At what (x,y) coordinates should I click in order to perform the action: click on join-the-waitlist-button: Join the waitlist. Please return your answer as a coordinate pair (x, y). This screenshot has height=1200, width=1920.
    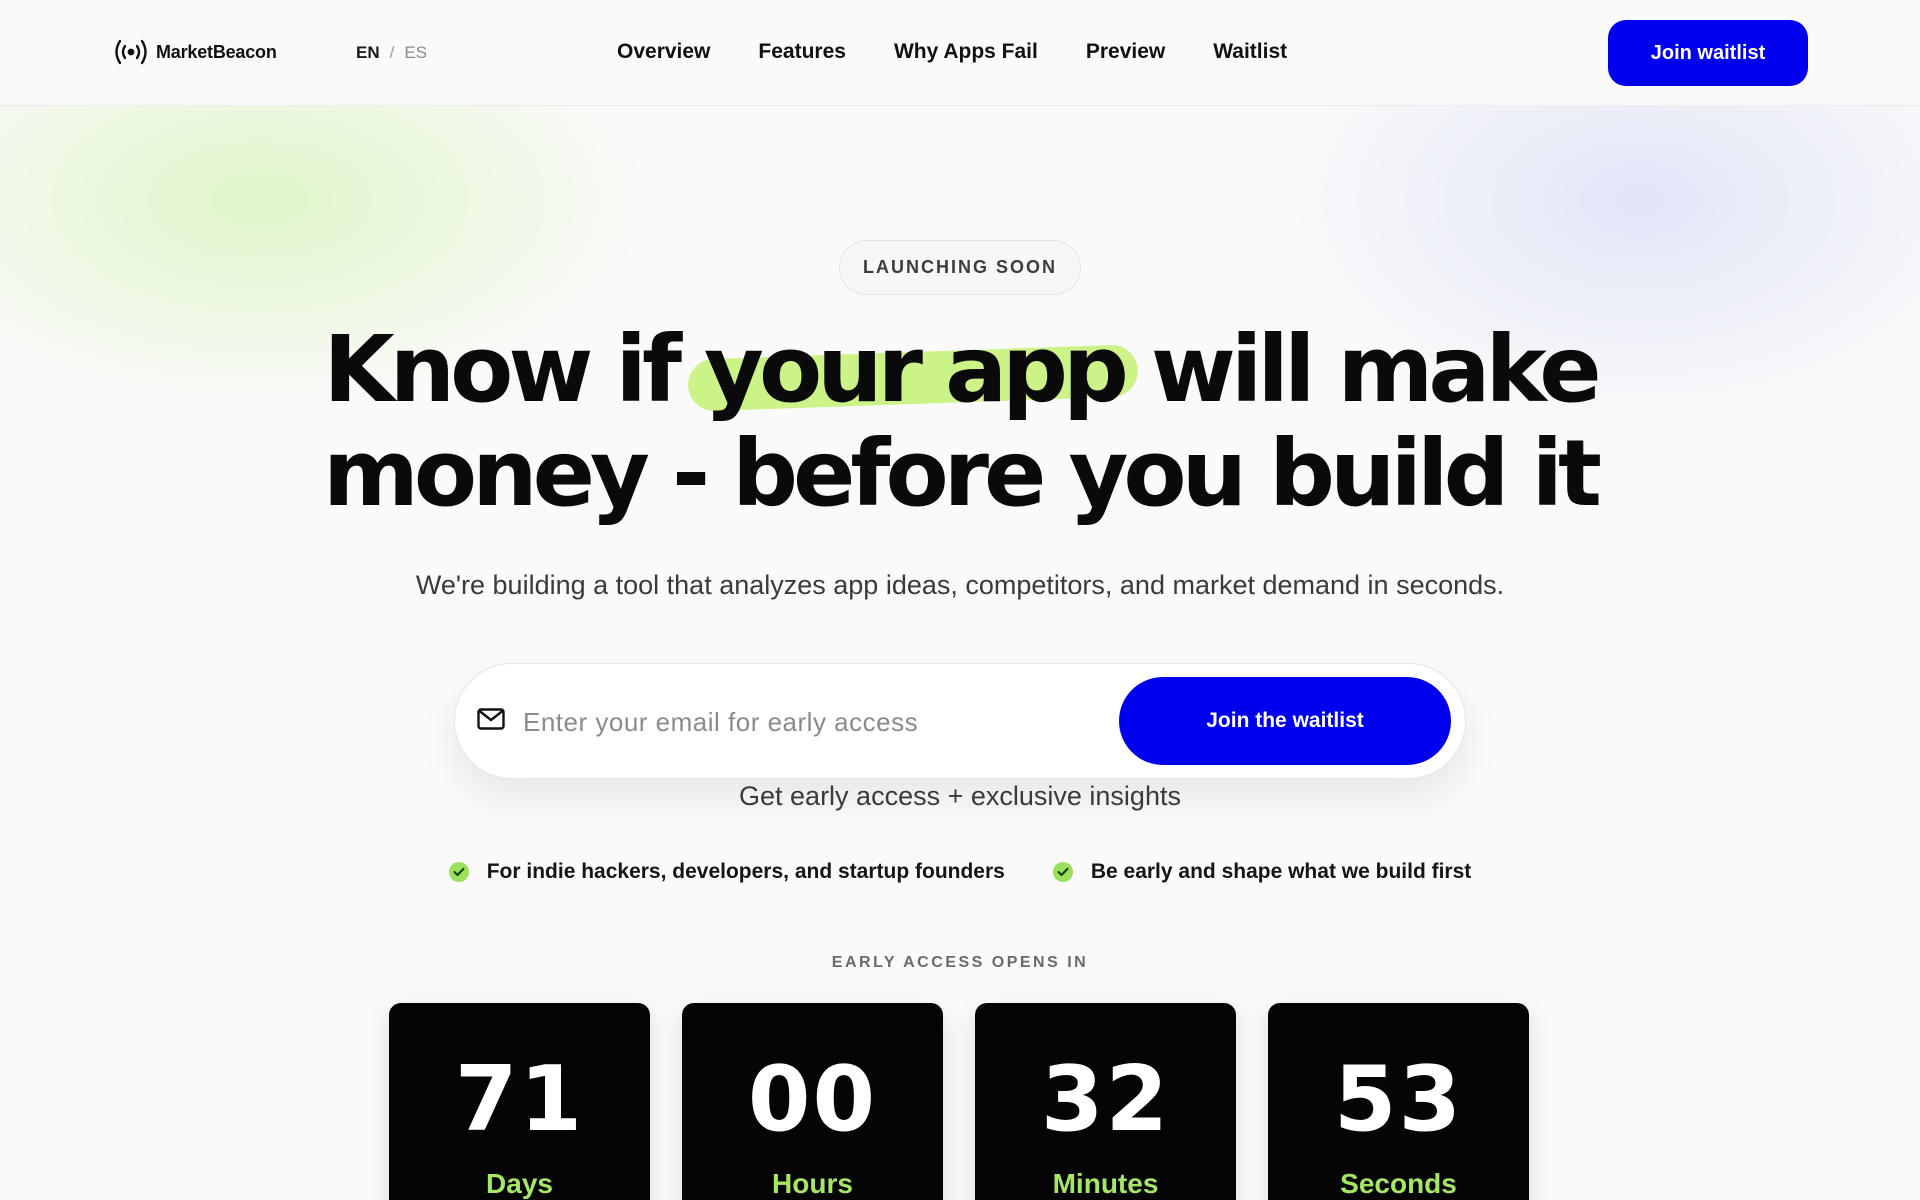
    Looking at the image, I should click on (1285, 721).